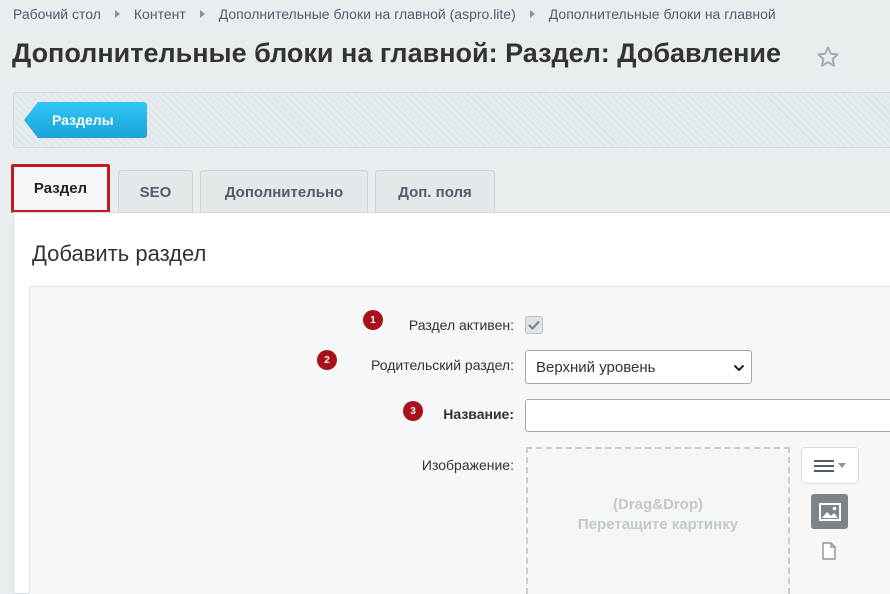 This screenshot has width=890, height=594. Describe the element at coordinates (160, 14) in the screenshot. I see `breadcrumb-item-content: Контент` at that location.